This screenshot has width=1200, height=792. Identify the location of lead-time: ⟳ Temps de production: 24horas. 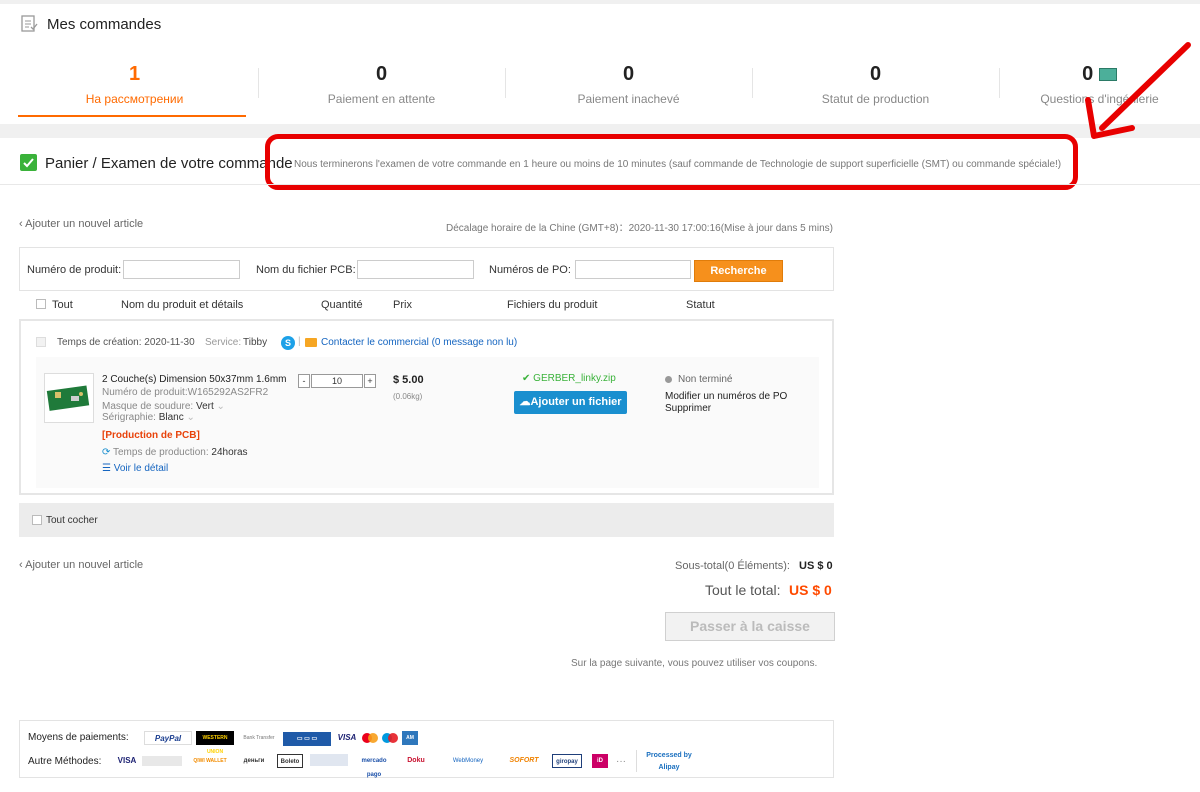
(175, 452).